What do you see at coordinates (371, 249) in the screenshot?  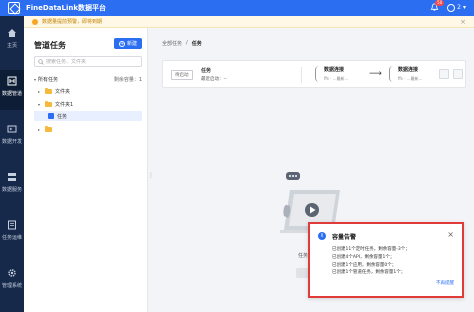 I see `alert-line: 已创建11个定时任务，剩余容量-3个；` at bounding box center [371, 249].